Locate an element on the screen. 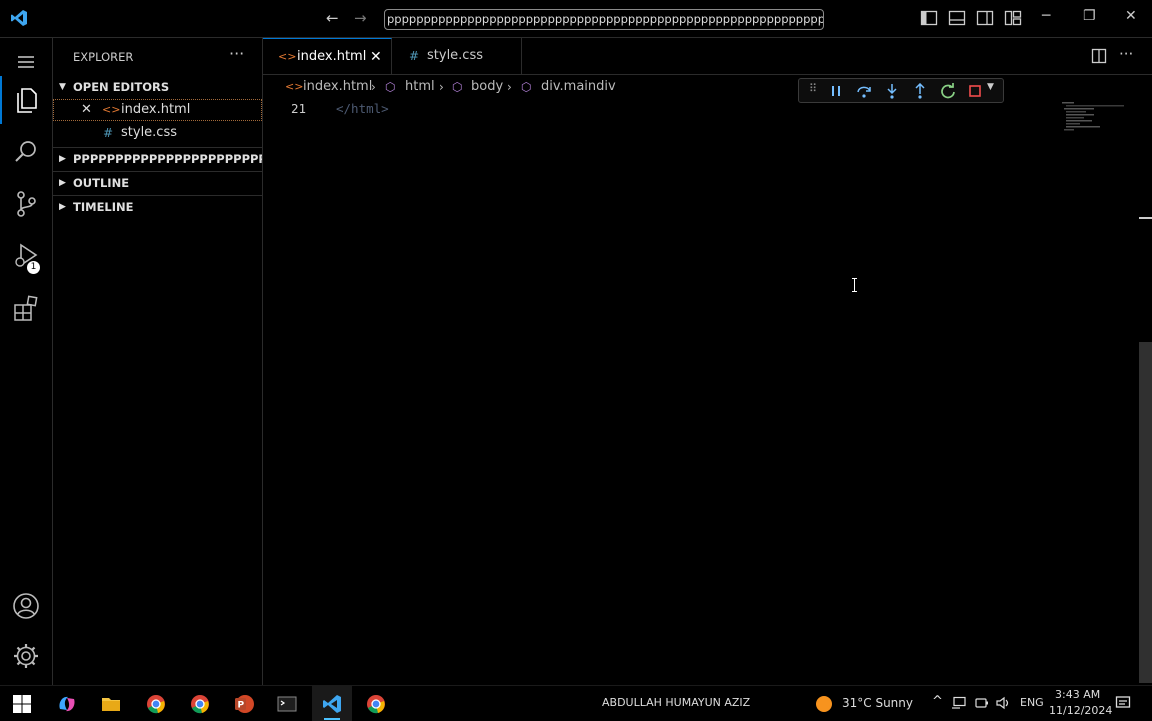 Image resolution: width=1152 pixels, height=721 pixels. breadcrumb-item: body is located at coordinates (487, 87).